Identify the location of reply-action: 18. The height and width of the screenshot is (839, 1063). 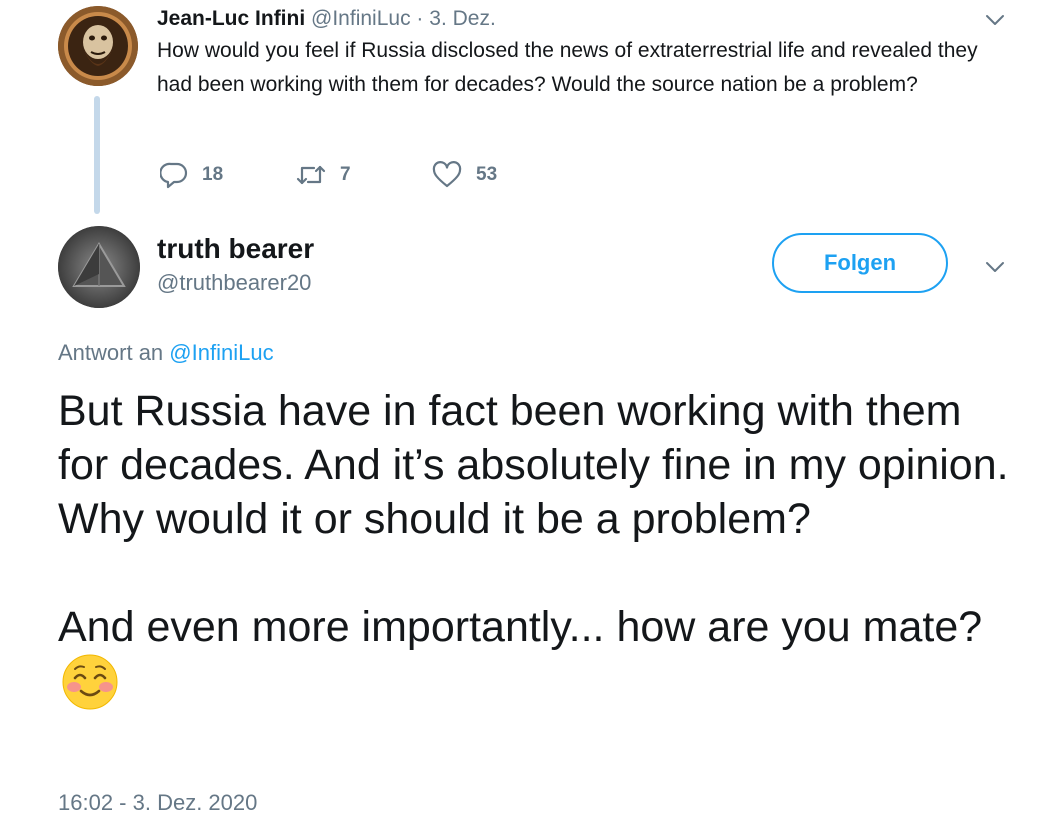
(191, 175).